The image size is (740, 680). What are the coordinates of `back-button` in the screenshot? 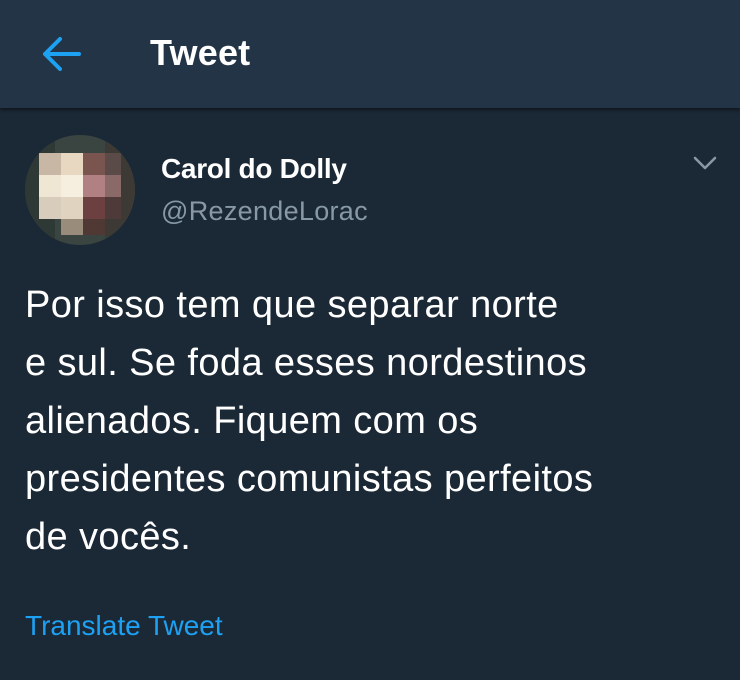 It's located at (61, 54).